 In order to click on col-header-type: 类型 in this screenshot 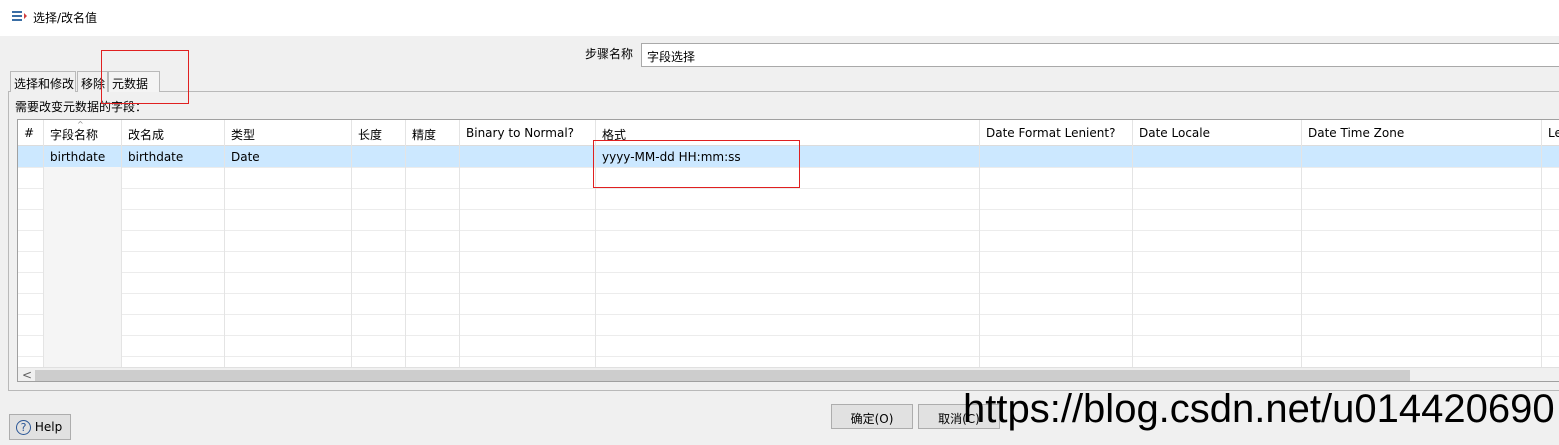, I will do `click(288, 133)`.